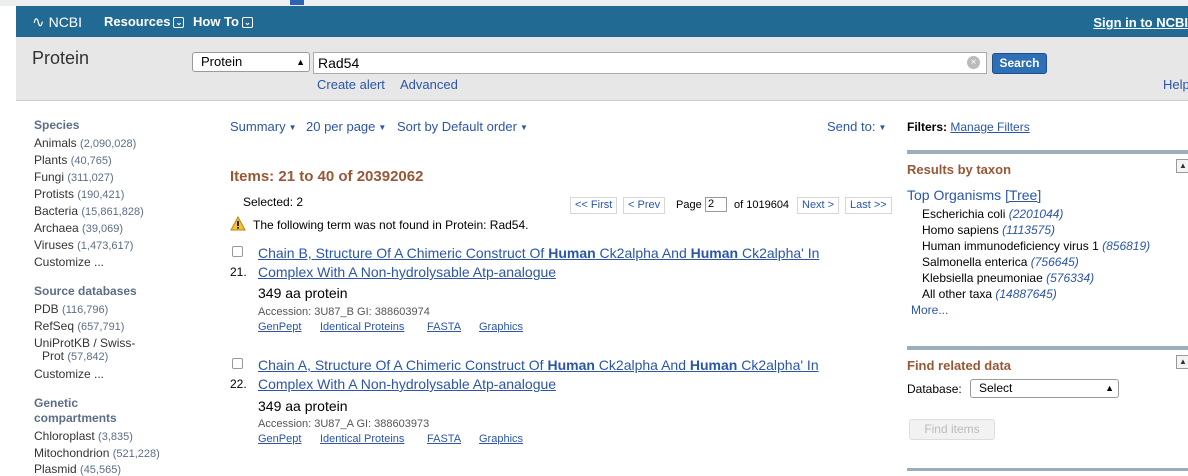  I want to click on organism-item: Human immunodeficiency virus 1 (856819), so click(1036, 246).